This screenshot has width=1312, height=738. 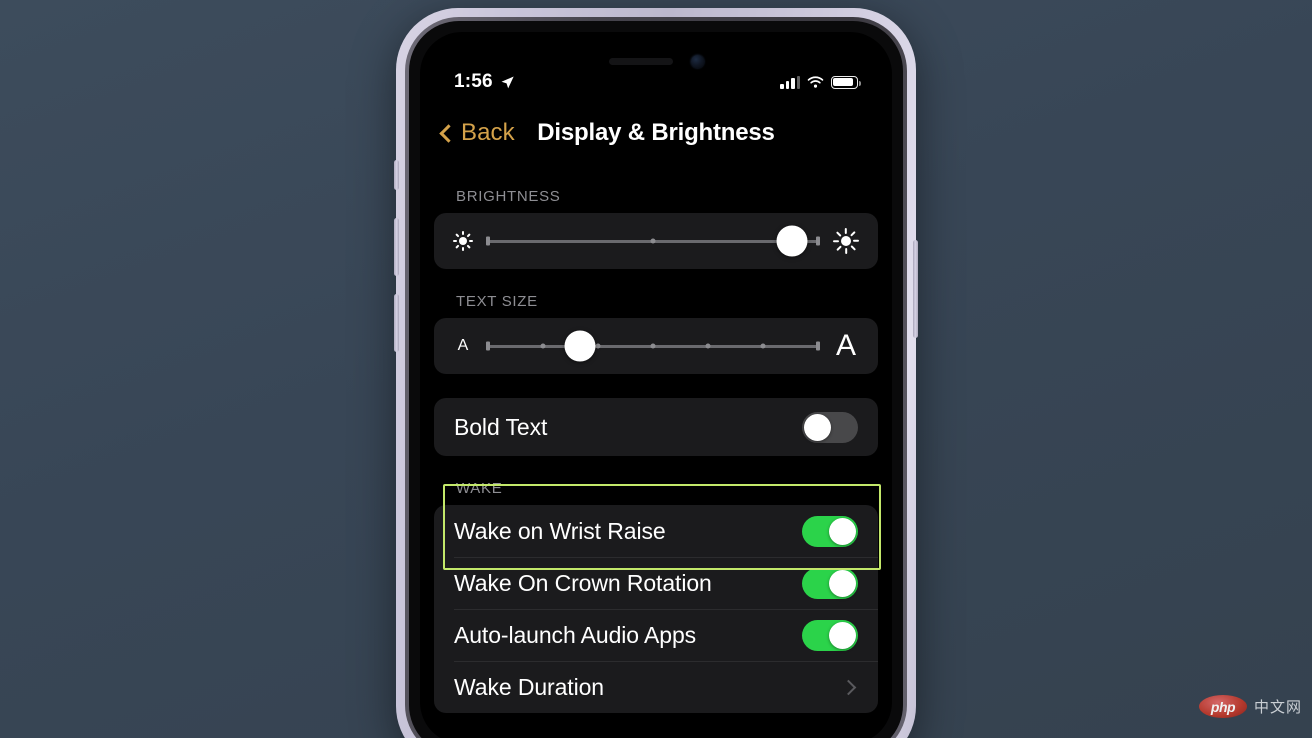 I want to click on bold-text-group: Bold Text, so click(x=656, y=427).